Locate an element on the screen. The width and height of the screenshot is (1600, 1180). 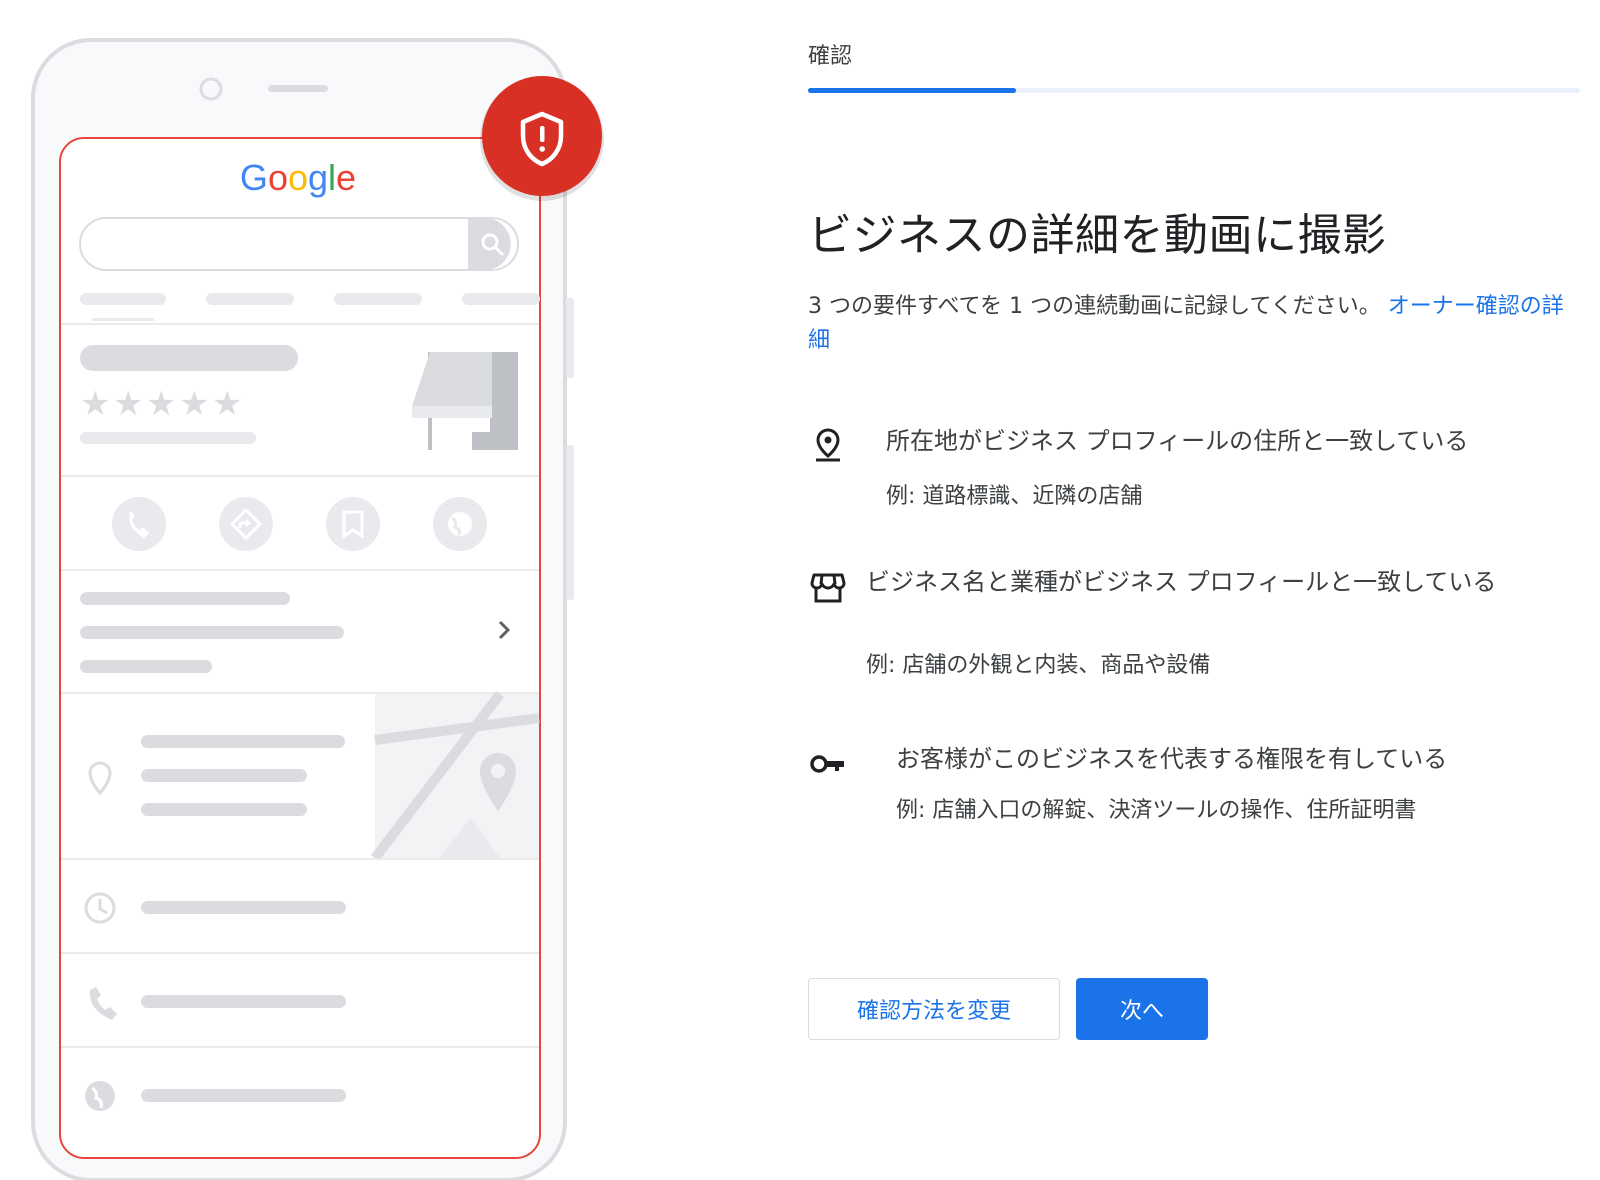
requirement-text: ビジネス名と業種がビジネス プロフィールと一致している is located at coordinates (1181, 582).